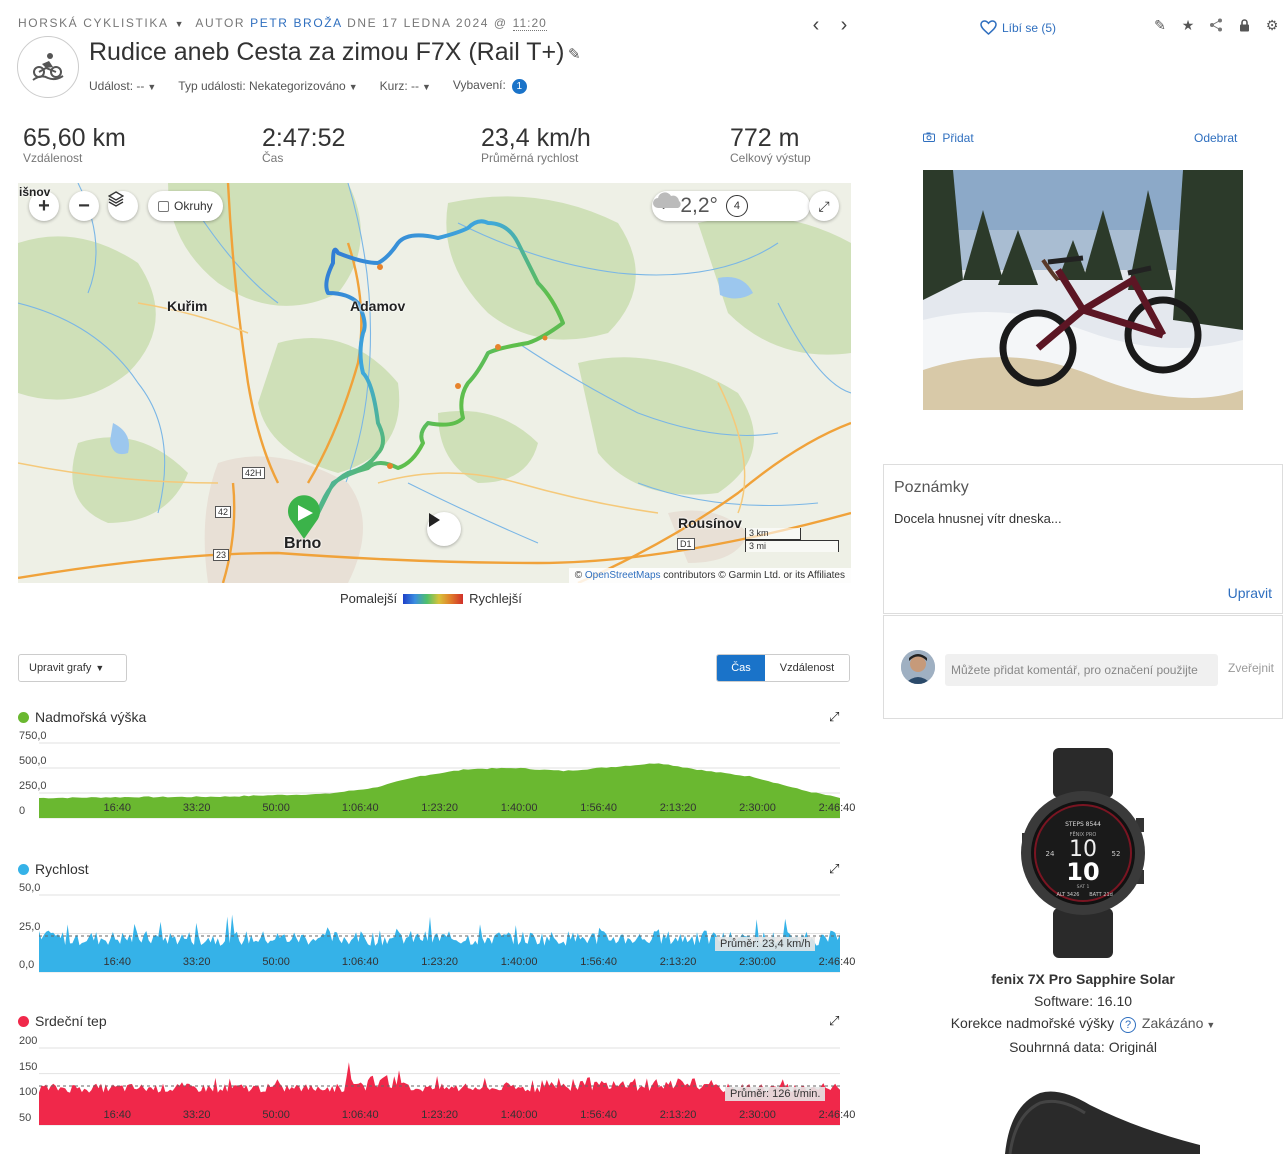  I want to click on legend-faster: Rychlejší, so click(495, 598).